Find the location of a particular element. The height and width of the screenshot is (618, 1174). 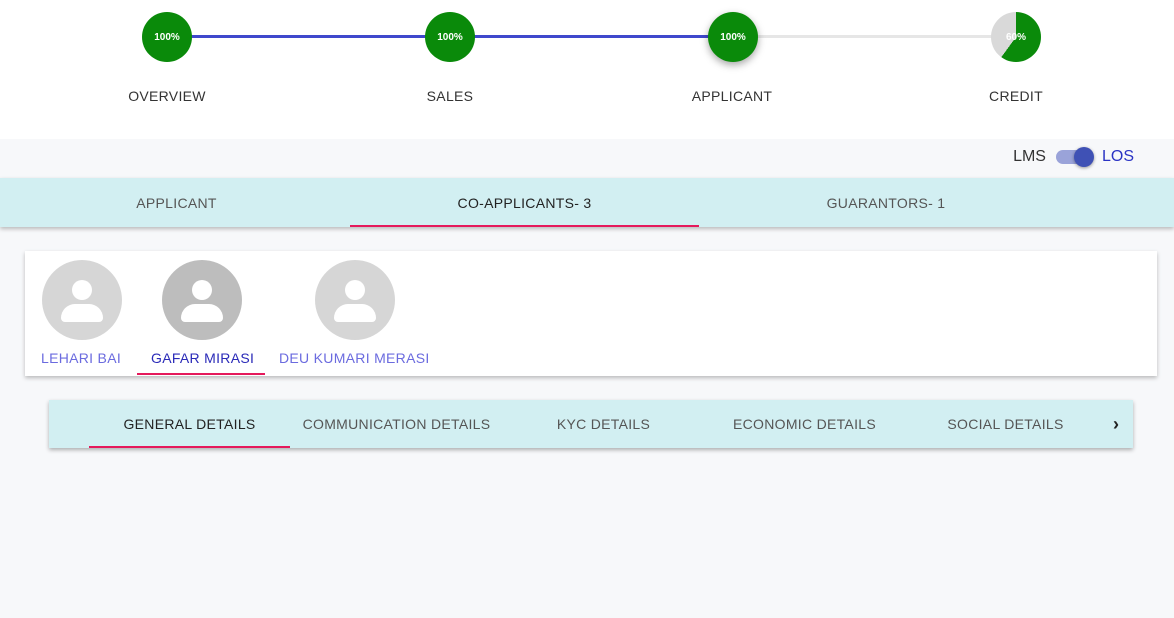

active-indicator is located at coordinates (201, 374).